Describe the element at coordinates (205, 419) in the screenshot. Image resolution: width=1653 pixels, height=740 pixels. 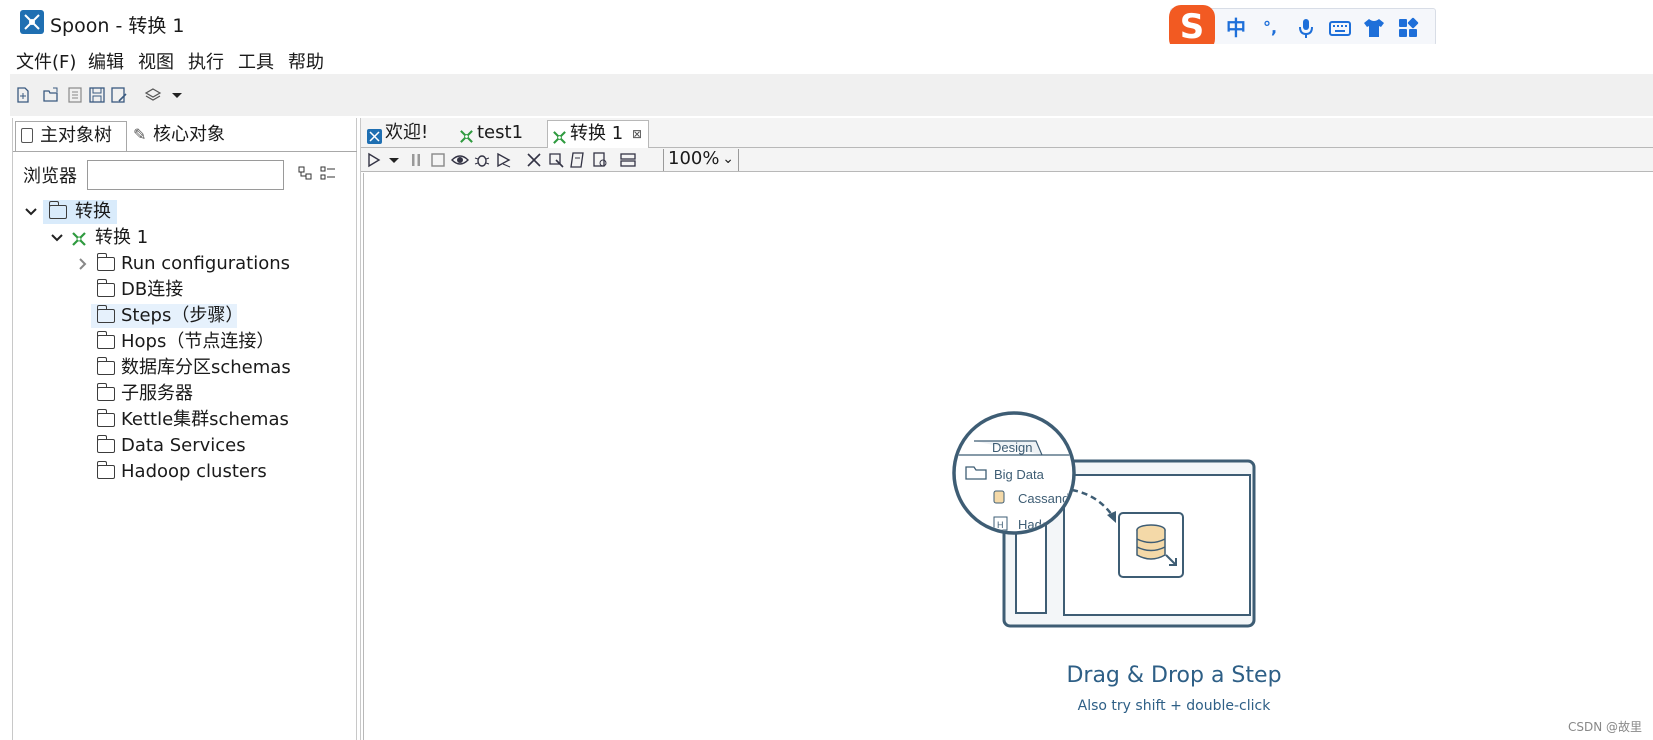
I see `tree-label: Kettle集群schemas` at that location.